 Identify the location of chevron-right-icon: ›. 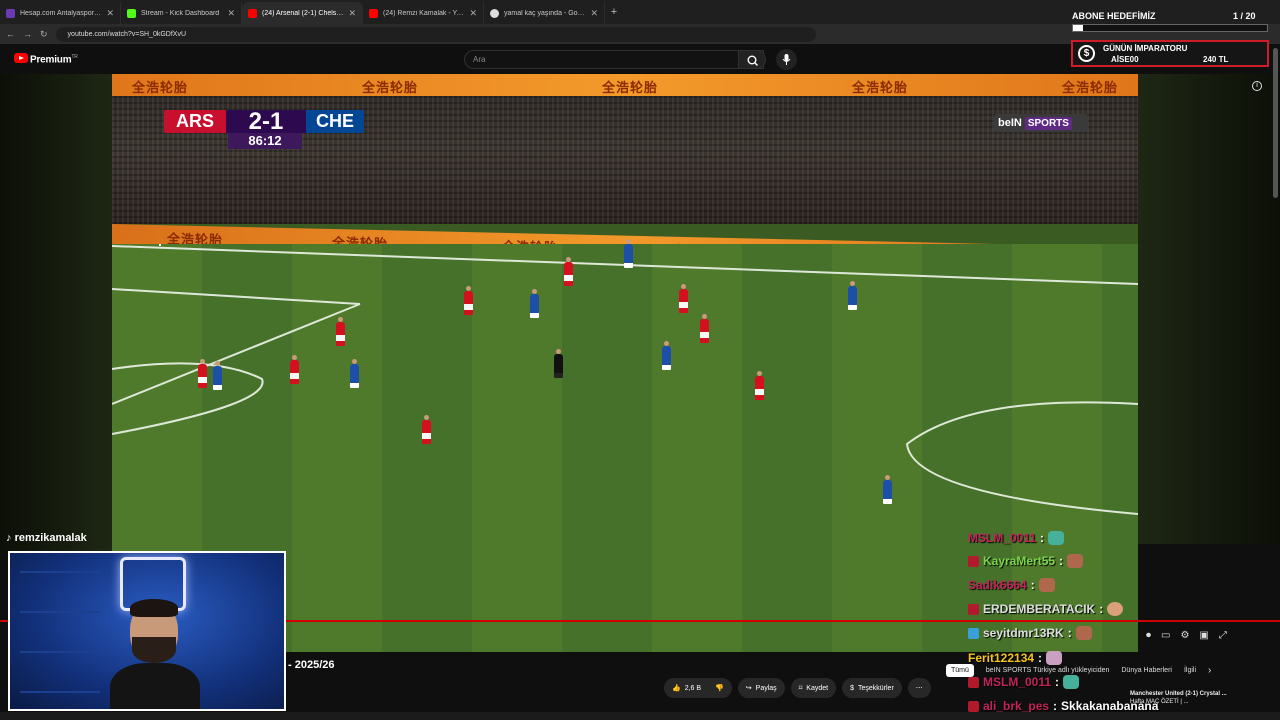
(1209, 670).